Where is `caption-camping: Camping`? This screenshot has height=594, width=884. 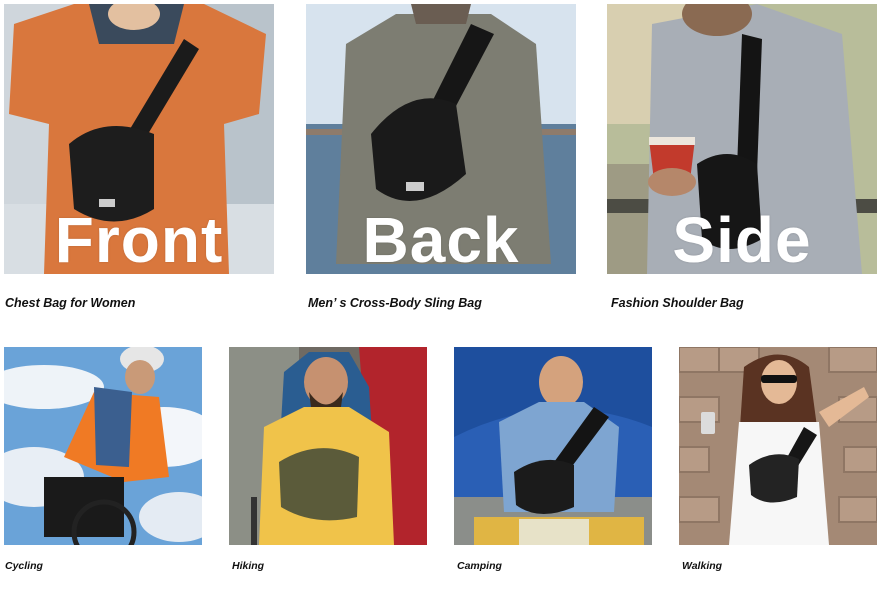
caption-camping: Camping is located at coordinates (479, 566).